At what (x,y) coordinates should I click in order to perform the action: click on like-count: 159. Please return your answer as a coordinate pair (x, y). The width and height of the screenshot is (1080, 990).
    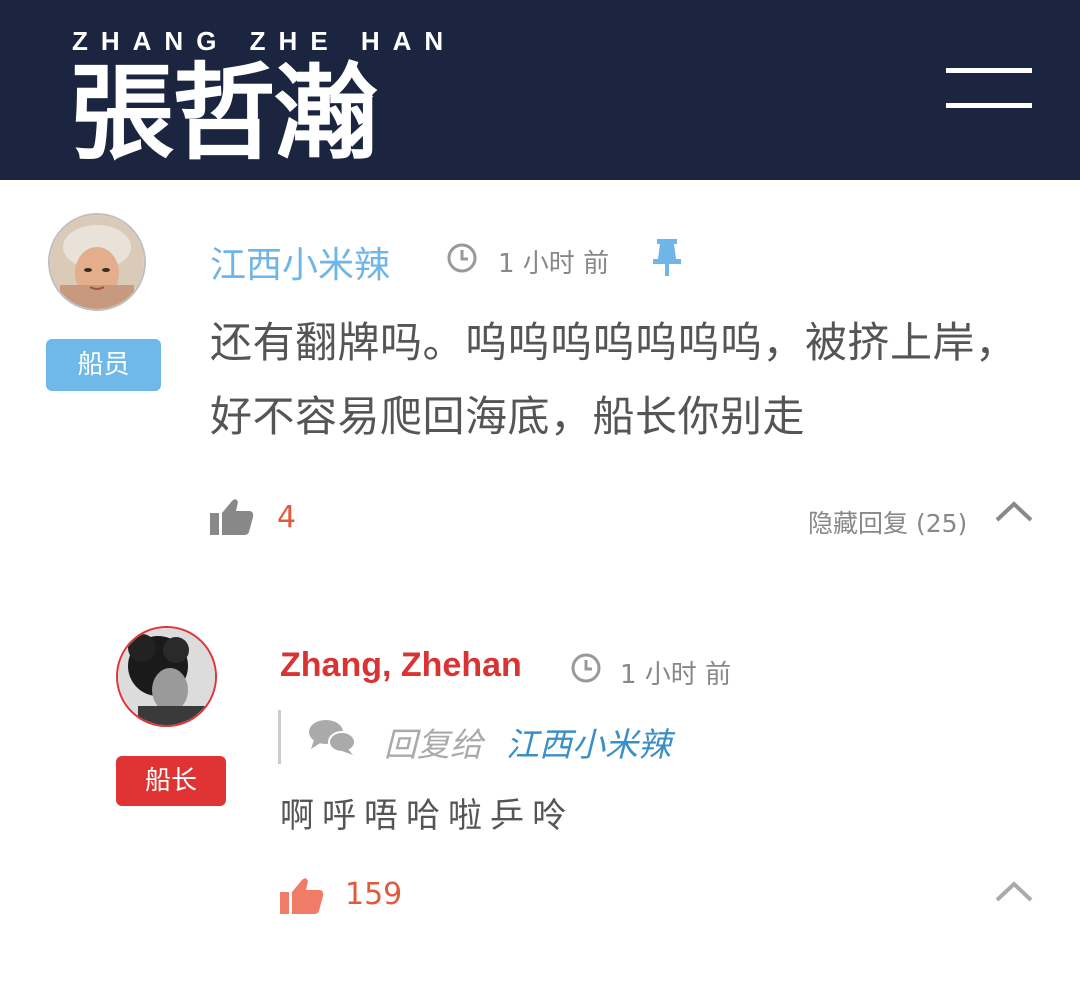
    Looking at the image, I should click on (374, 894).